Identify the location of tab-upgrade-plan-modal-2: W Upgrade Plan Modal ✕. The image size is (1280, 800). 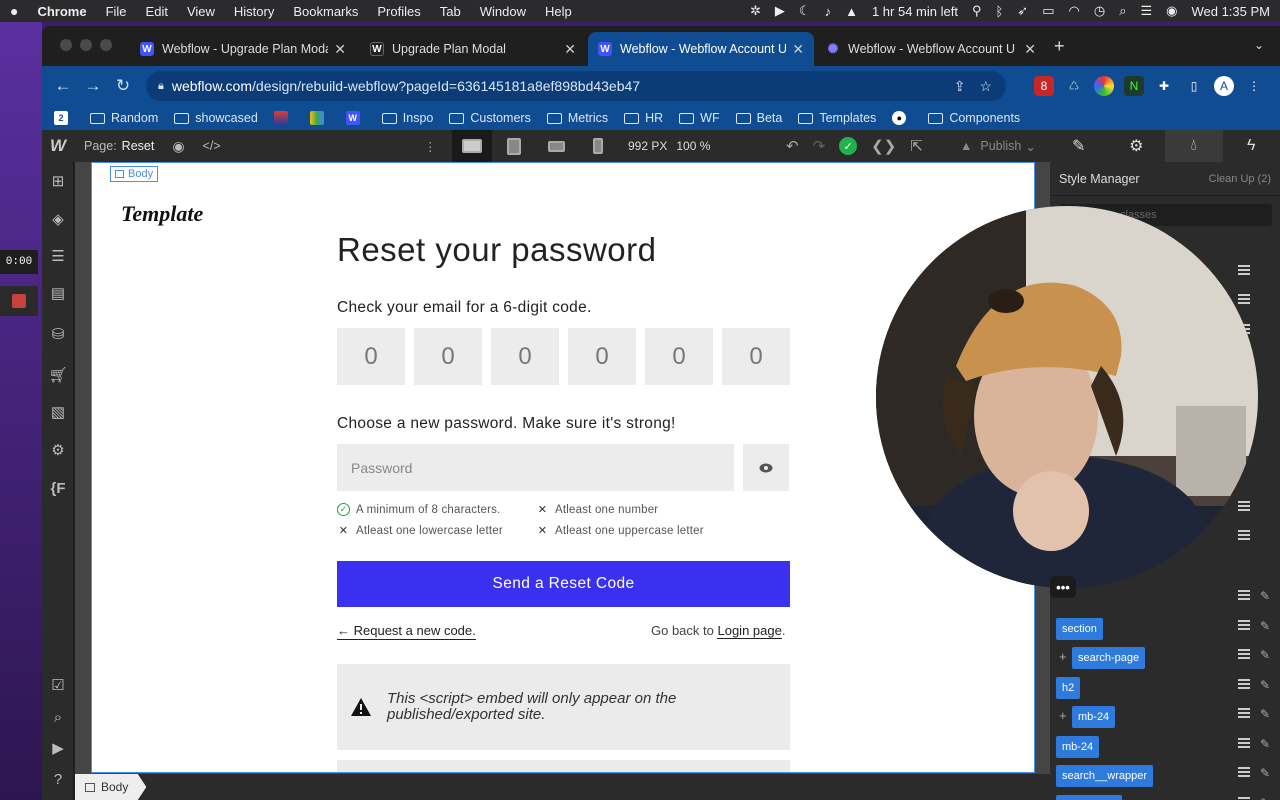
(473, 49).